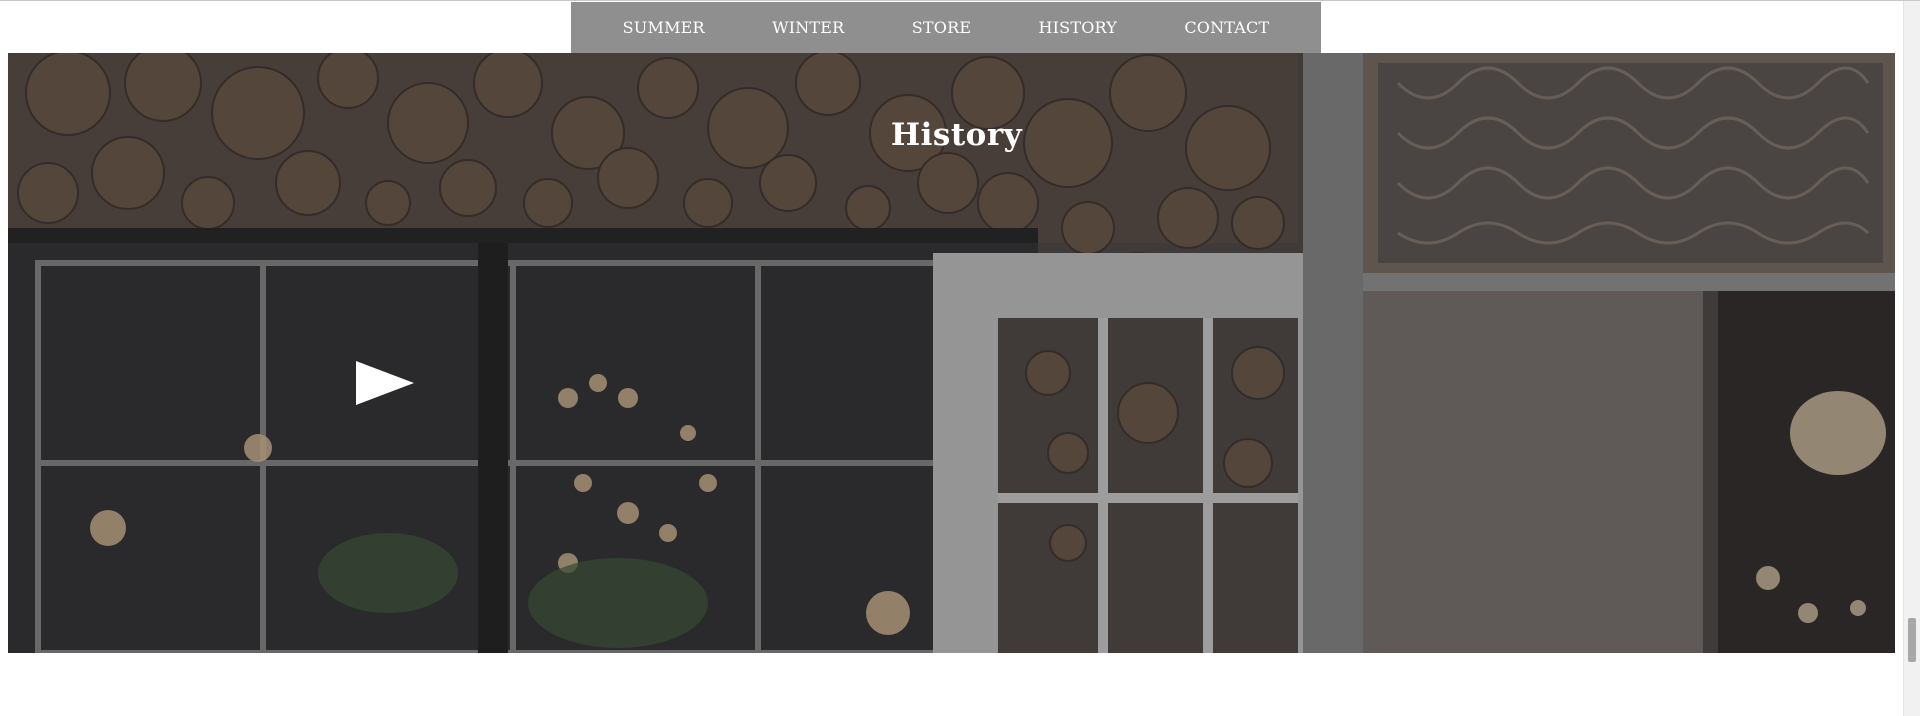 This screenshot has height=716, width=1920. Describe the element at coordinates (385, 383) in the screenshot. I see `play-icon` at that location.